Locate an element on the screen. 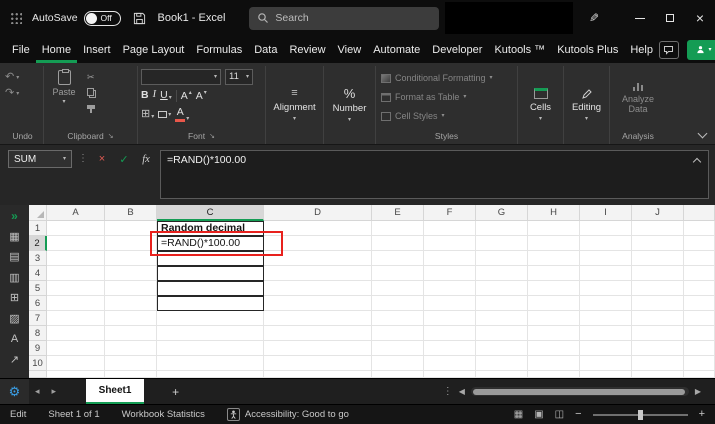 The width and height of the screenshot is (715, 424). select-all-corner is located at coordinates (38, 213).